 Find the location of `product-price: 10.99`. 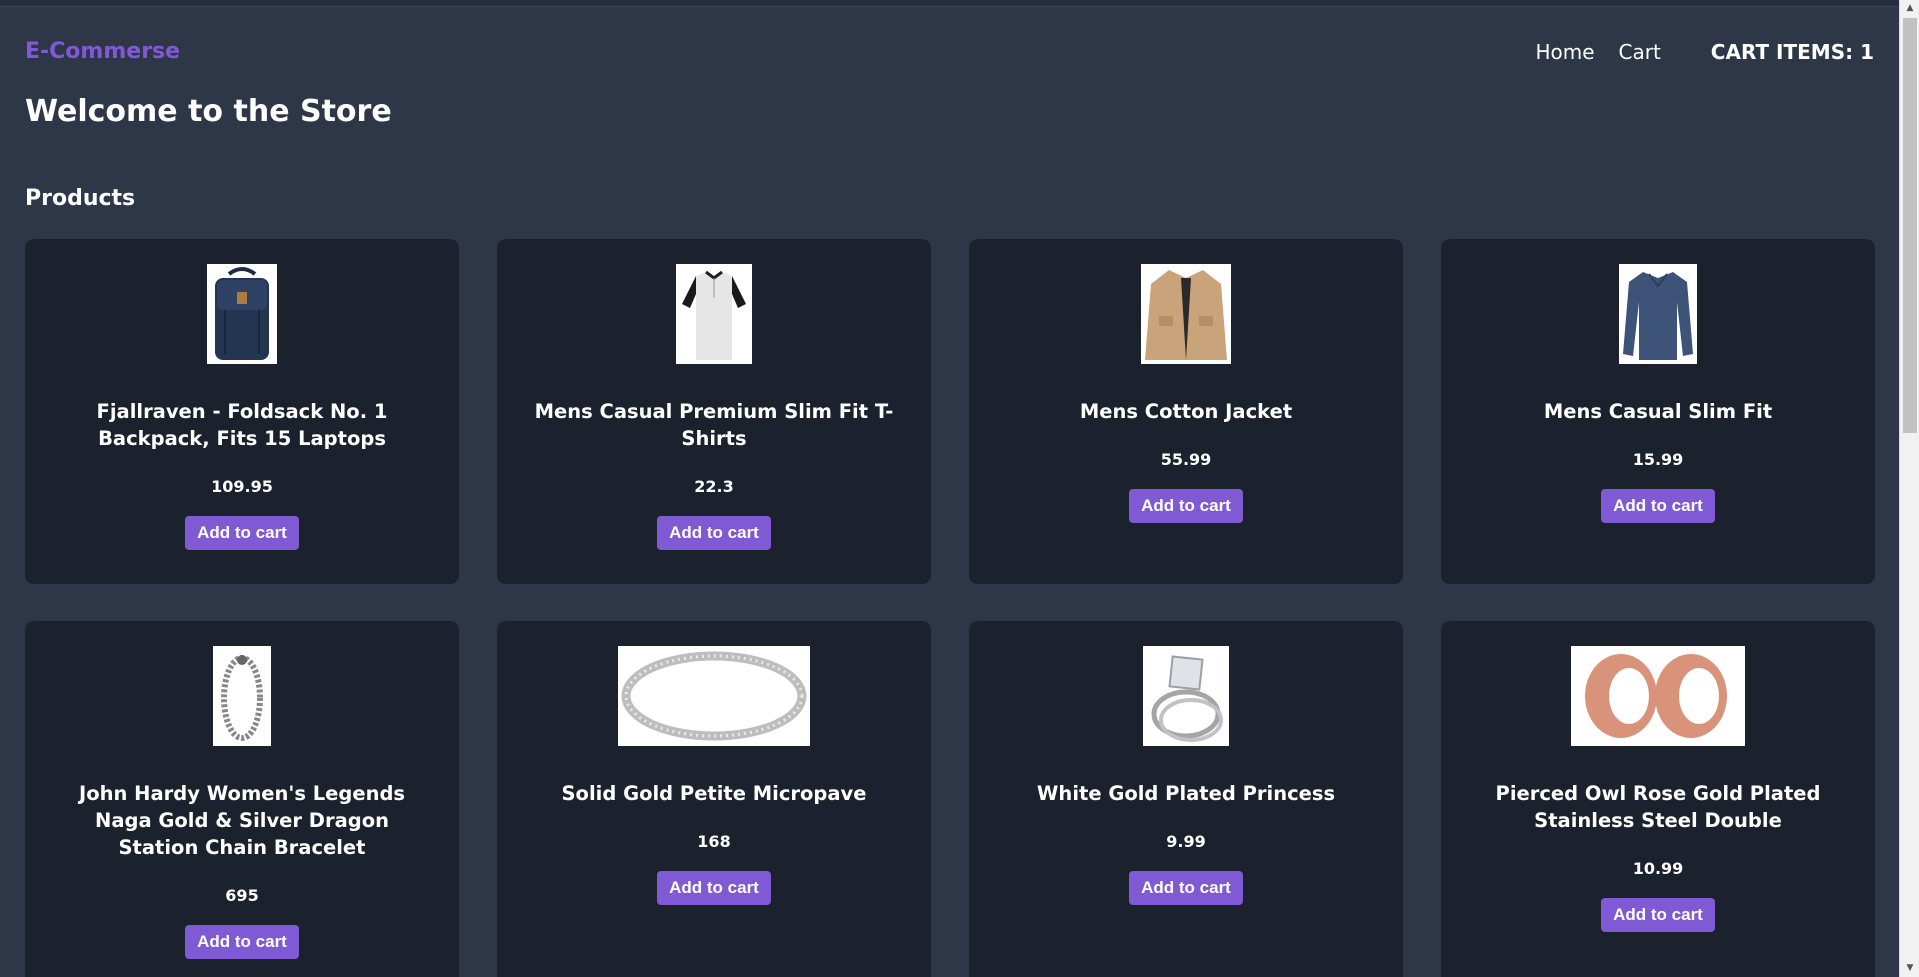

product-price: 10.99 is located at coordinates (1658, 868).